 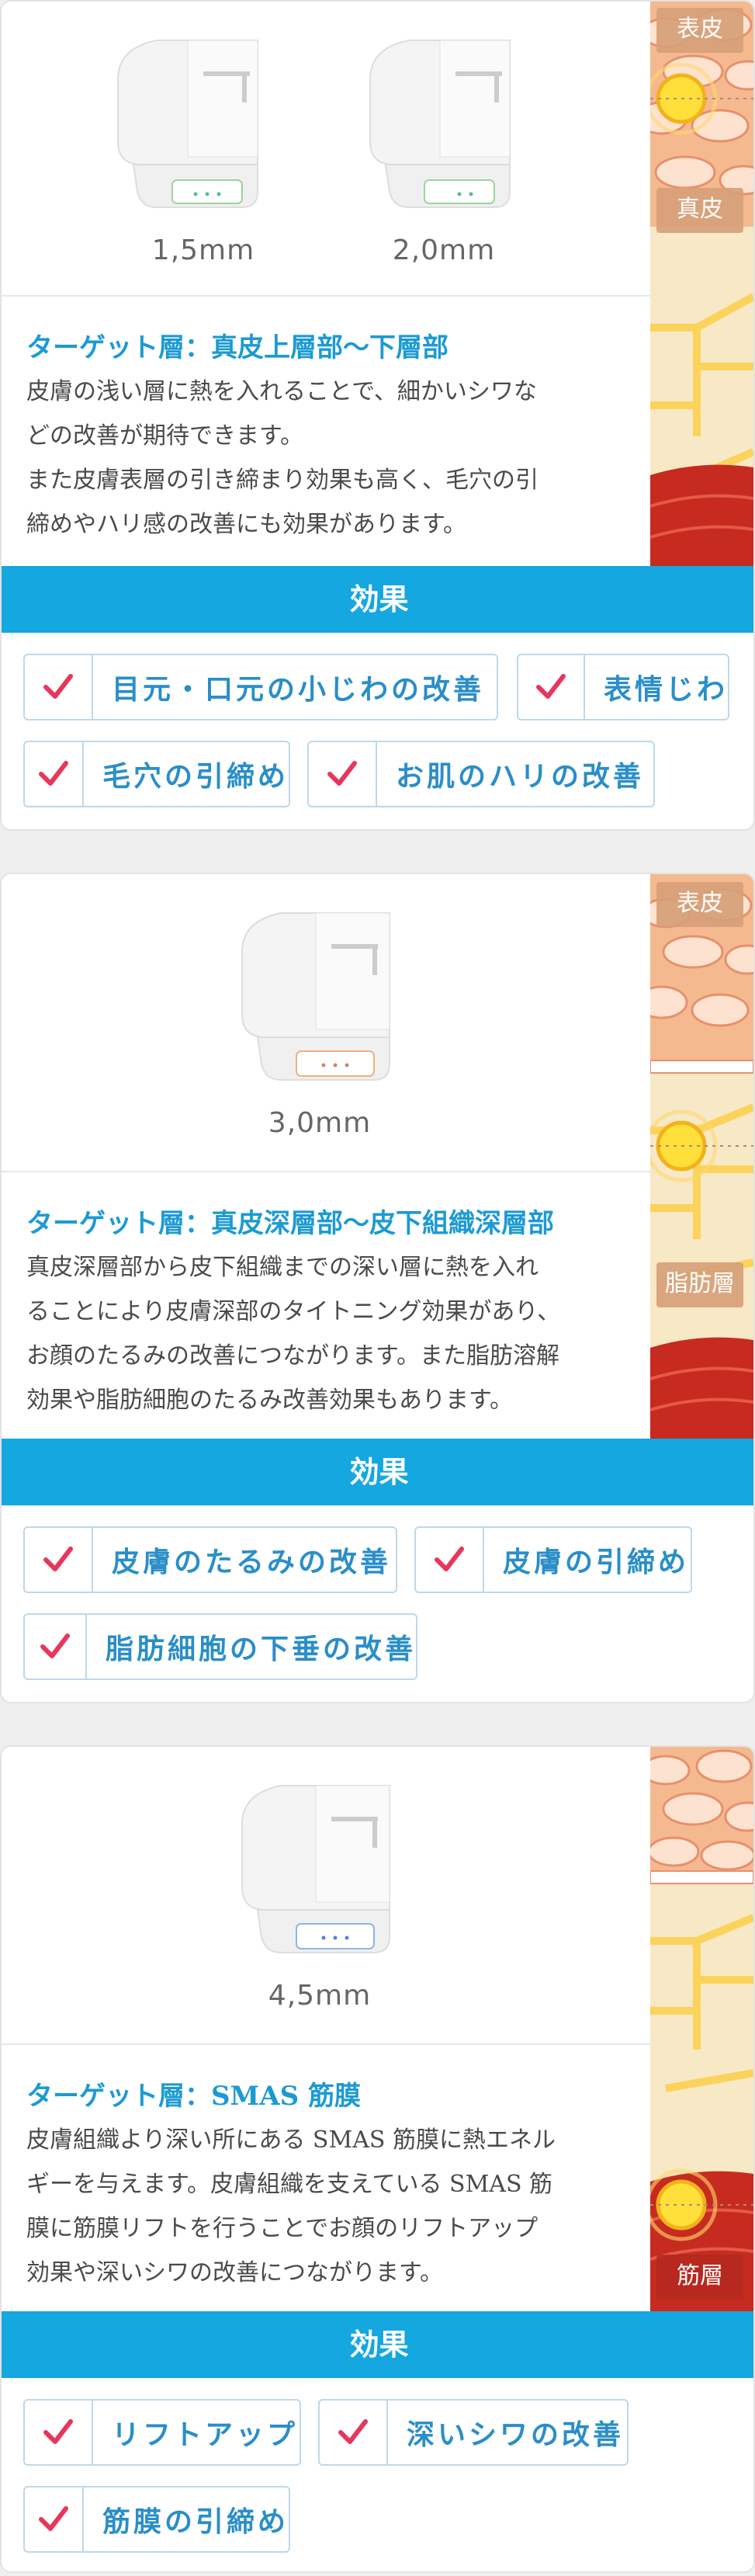 What do you see at coordinates (623, 687) in the screenshot?
I see `effect-tag: 表情じわ` at bounding box center [623, 687].